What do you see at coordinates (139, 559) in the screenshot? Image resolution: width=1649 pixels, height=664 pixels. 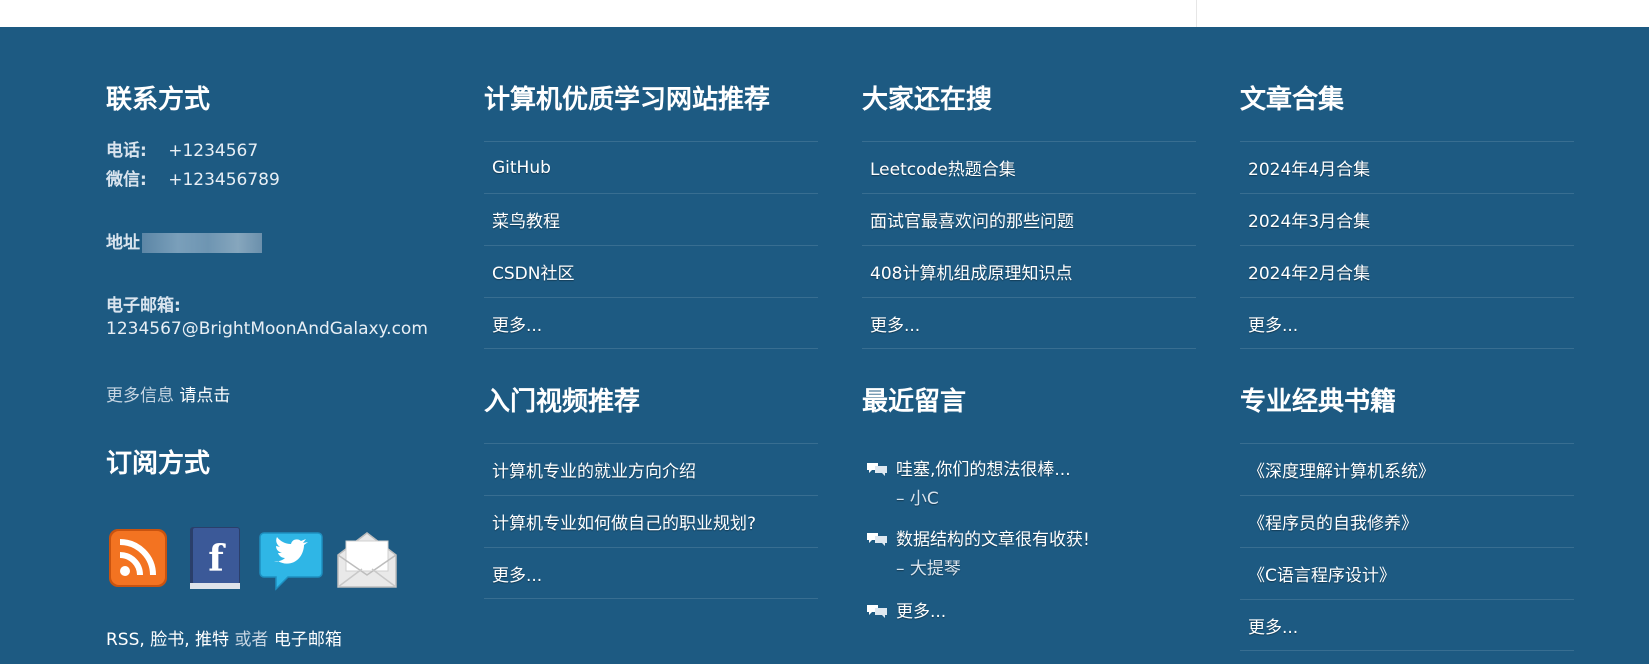 I see `rss-icon` at bounding box center [139, 559].